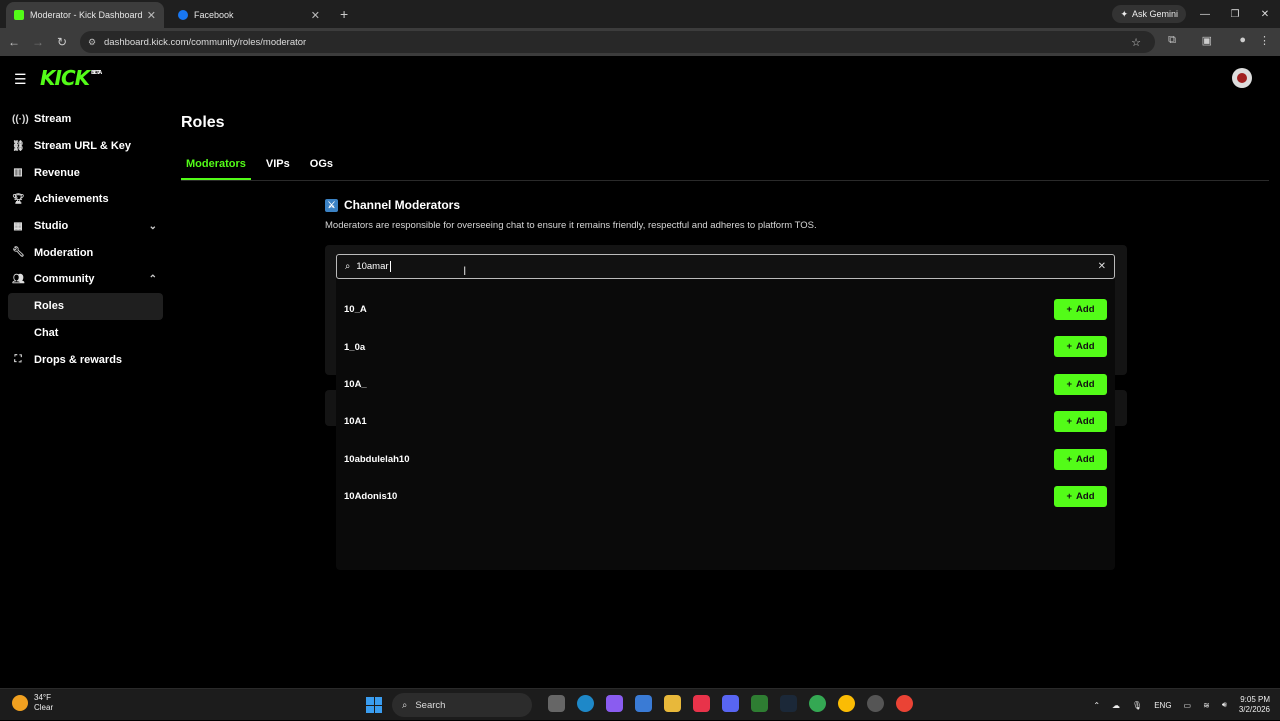 The image size is (1280, 721). Describe the element at coordinates (14, 42) in the screenshot. I see `back-icon: ←` at that location.